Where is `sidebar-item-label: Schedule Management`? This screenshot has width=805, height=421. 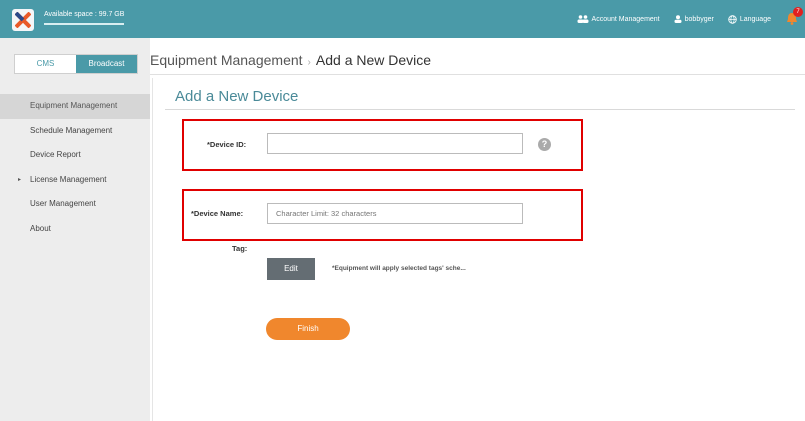 sidebar-item-label: Schedule Management is located at coordinates (71, 130).